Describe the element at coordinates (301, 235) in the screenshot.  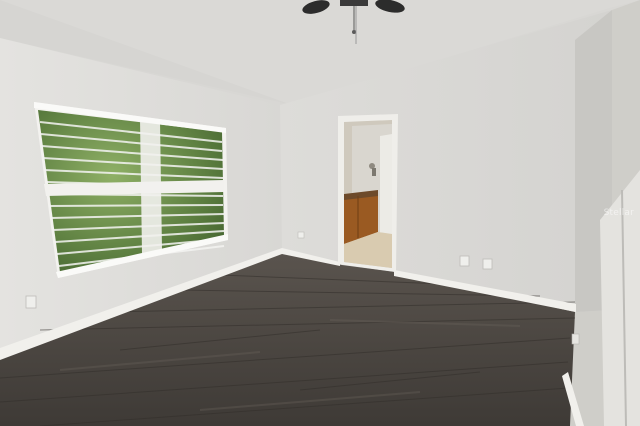
I see `outlet-back-small` at that location.